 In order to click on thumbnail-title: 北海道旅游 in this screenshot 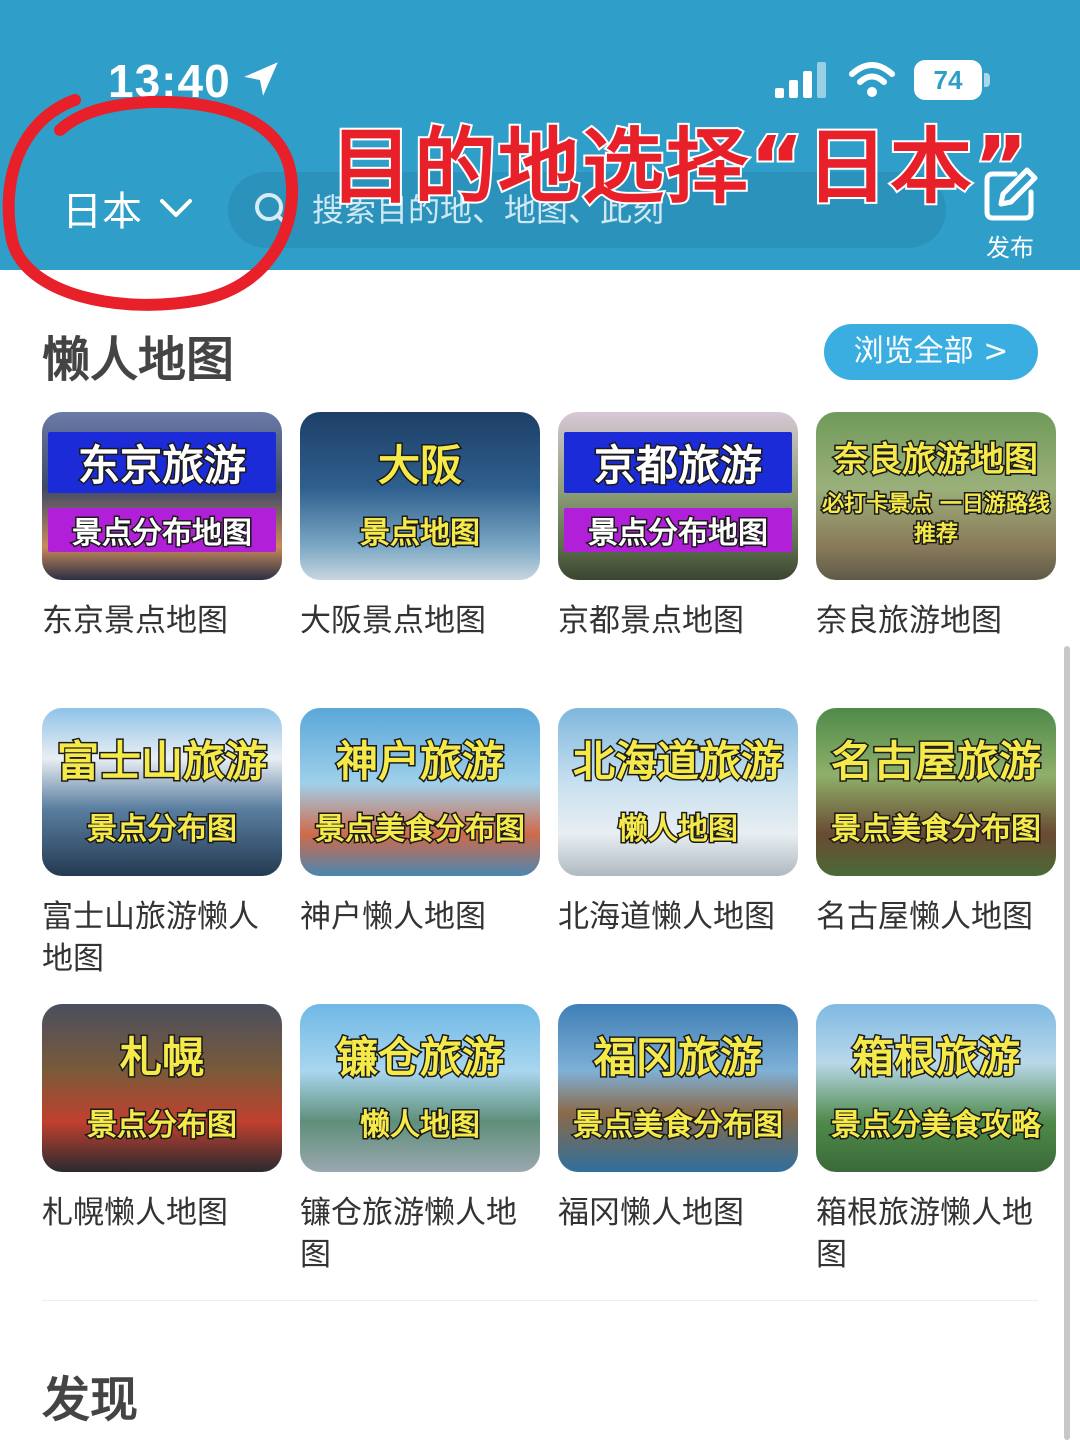, I will do `click(677, 762)`.